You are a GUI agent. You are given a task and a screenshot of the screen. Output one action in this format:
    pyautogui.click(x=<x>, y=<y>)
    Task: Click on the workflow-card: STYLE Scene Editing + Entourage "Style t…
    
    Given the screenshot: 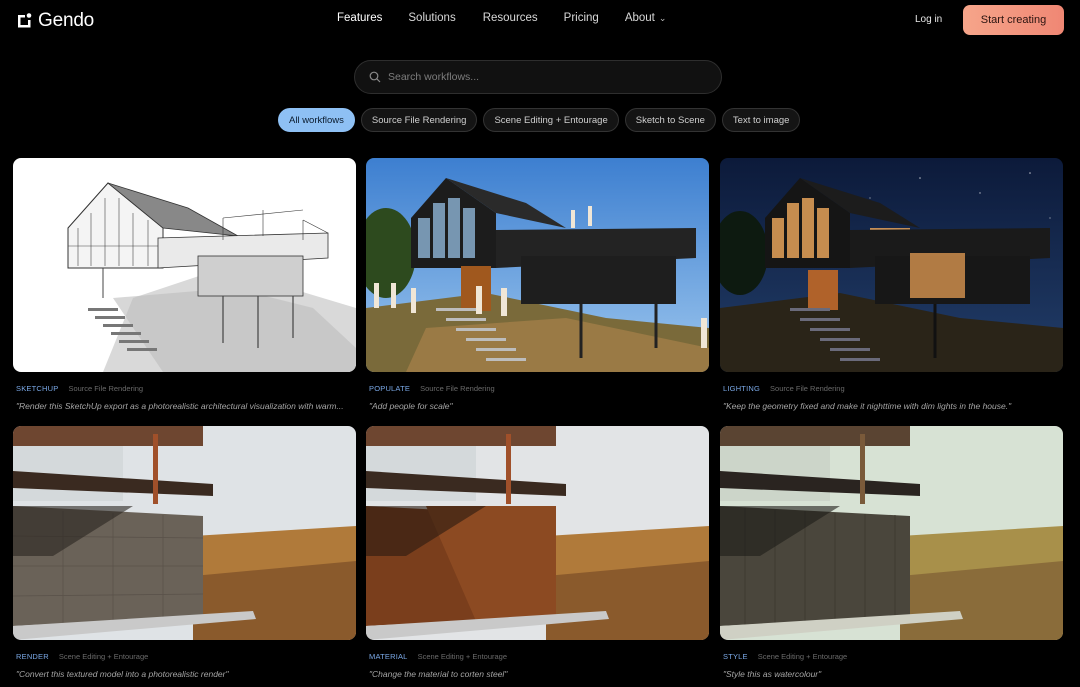 What is the action you would take?
    pyautogui.click(x=891, y=552)
    